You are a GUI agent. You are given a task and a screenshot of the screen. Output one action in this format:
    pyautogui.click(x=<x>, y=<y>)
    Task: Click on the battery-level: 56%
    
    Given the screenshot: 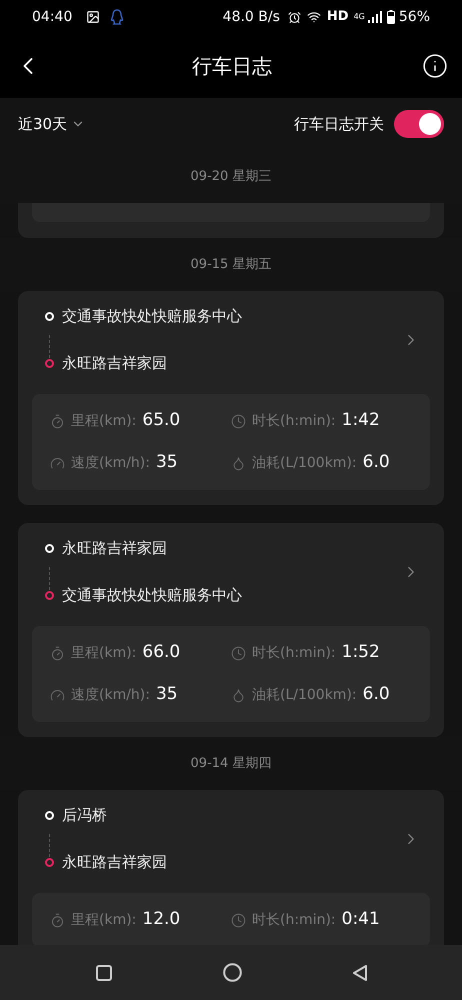 What is the action you would take?
    pyautogui.click(x=414, y=17)
    